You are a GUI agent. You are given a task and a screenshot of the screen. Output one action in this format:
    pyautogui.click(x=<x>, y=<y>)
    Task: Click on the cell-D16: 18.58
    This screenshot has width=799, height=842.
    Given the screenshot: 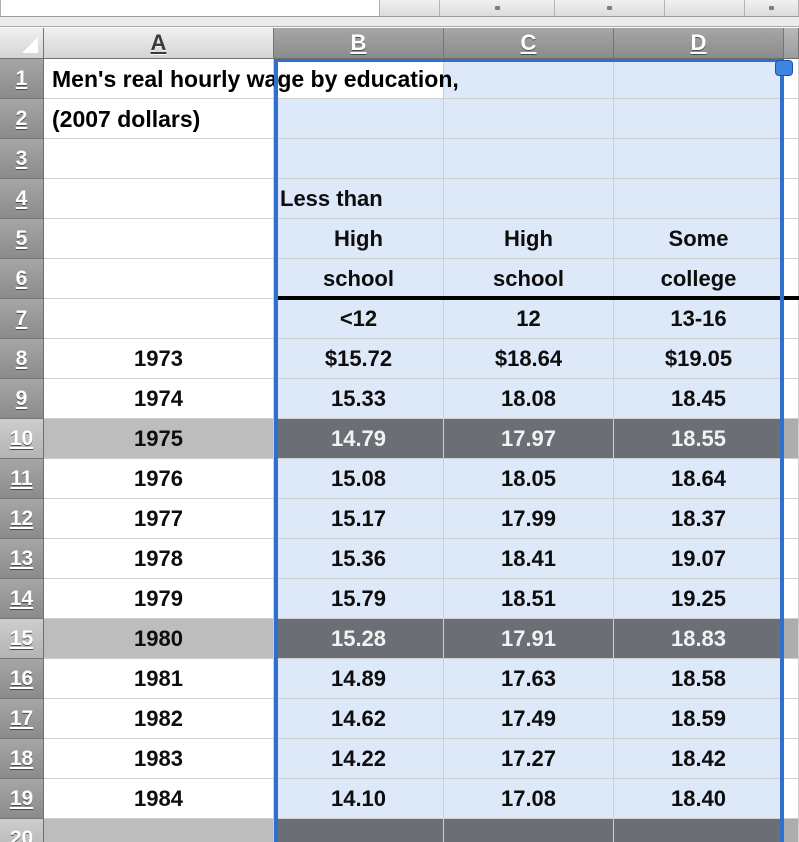 What is the action you would take?
    pyautogui.click(x=699, y=679)
    